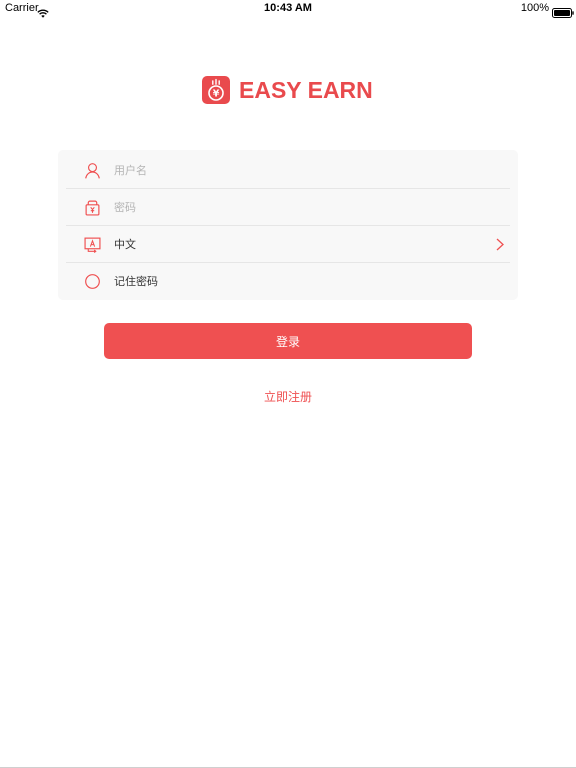 This screenshot has width=576, height=768. I want to click on radio-circle-icon, so click(92, 281).